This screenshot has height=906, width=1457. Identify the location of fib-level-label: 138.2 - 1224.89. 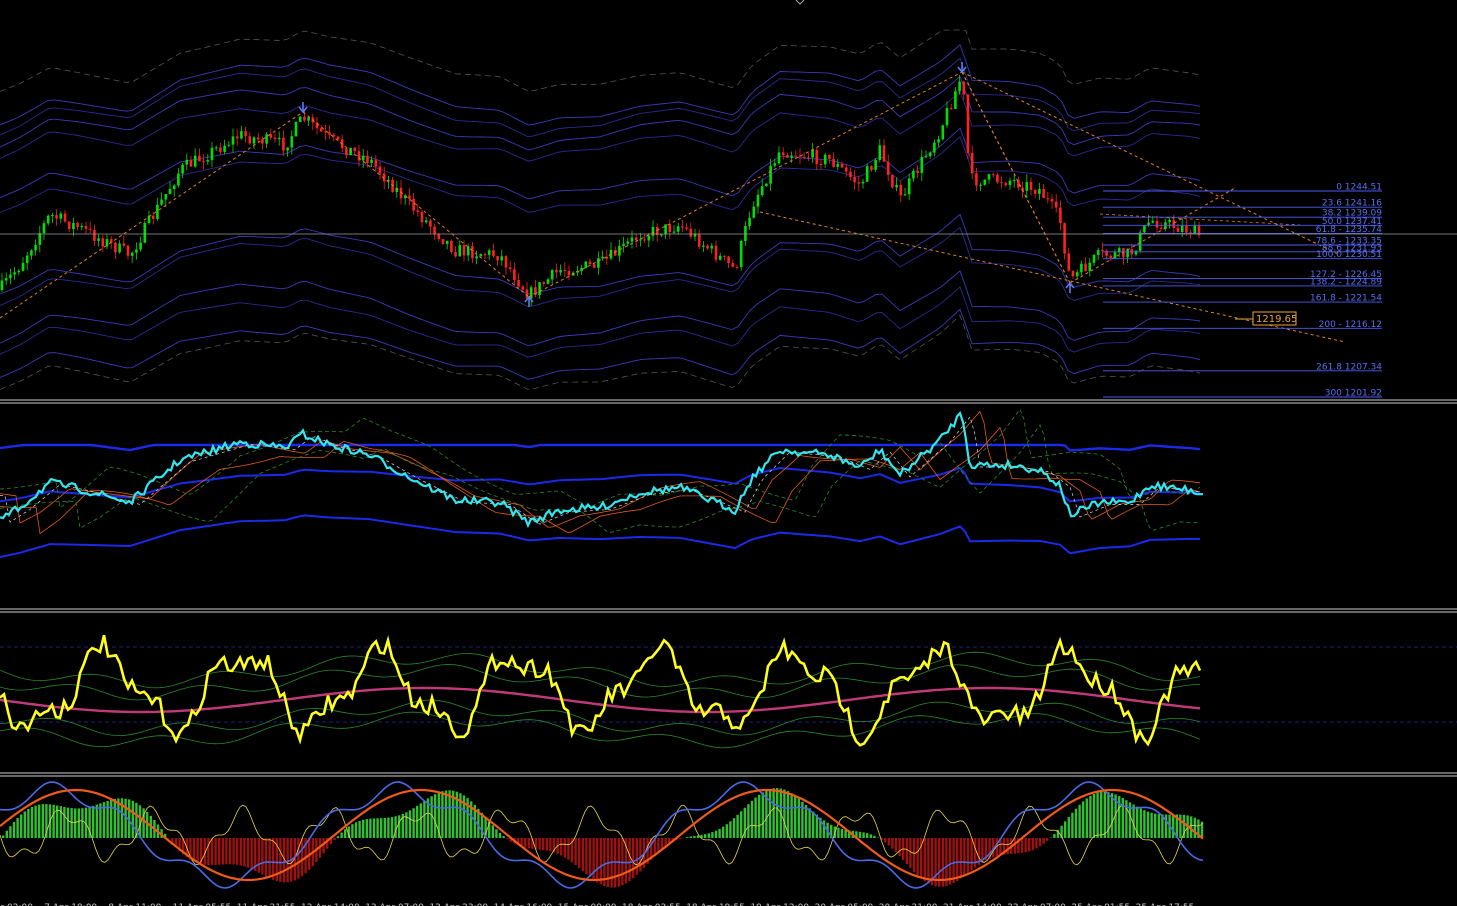
(1346, 282).